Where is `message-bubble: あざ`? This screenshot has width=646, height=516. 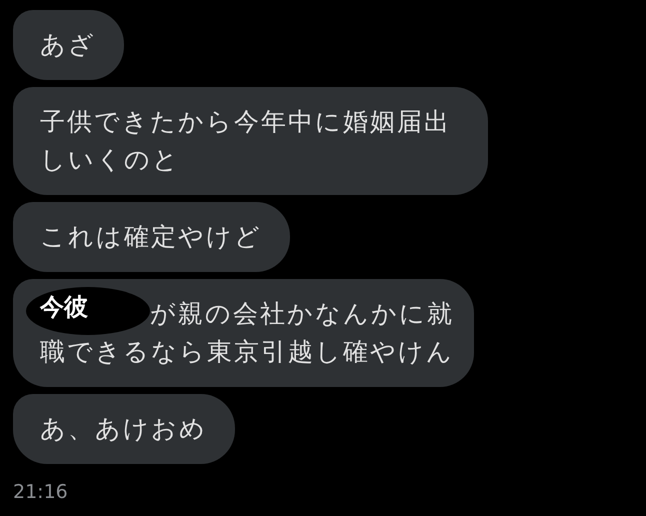 message-bubble: あざ is located at coordinates (68, 45).